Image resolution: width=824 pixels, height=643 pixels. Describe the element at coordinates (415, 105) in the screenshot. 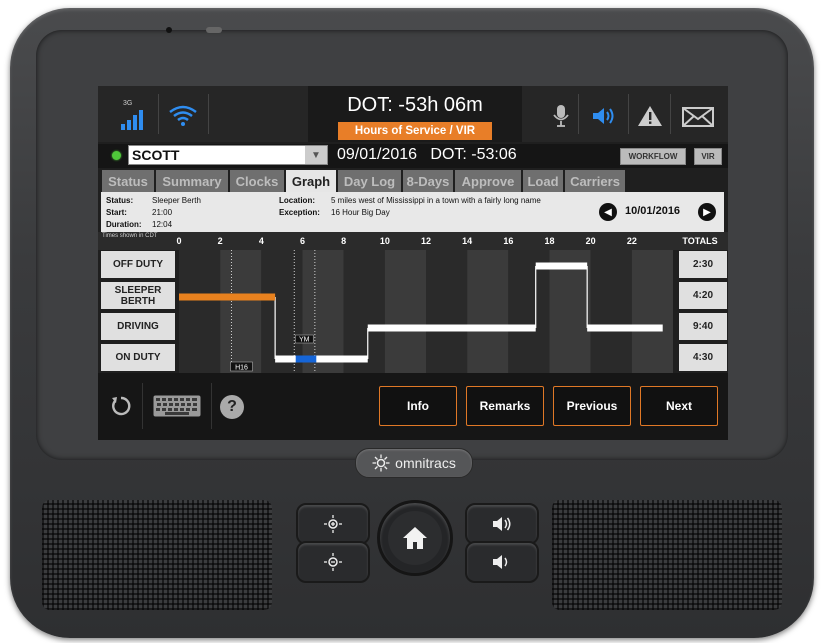

I see `dot-remaining-time: DOT: -53h 06m` at that location.